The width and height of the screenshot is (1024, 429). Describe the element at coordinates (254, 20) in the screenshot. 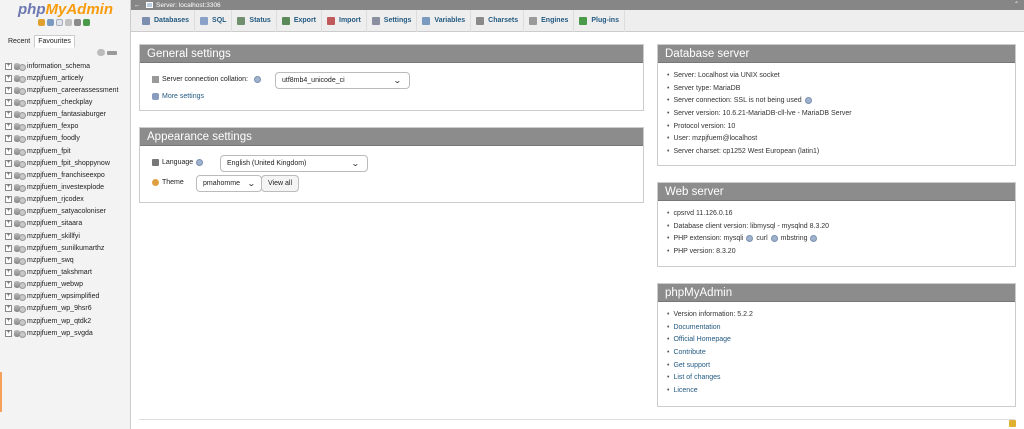

I see `menu-status: Status` at that location.